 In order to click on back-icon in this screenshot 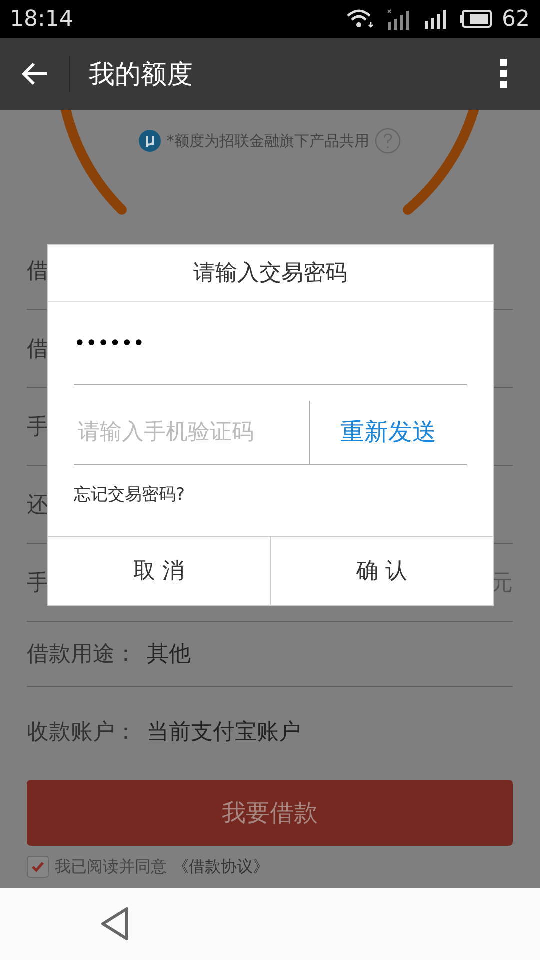, I will do `click(35, 74)`.